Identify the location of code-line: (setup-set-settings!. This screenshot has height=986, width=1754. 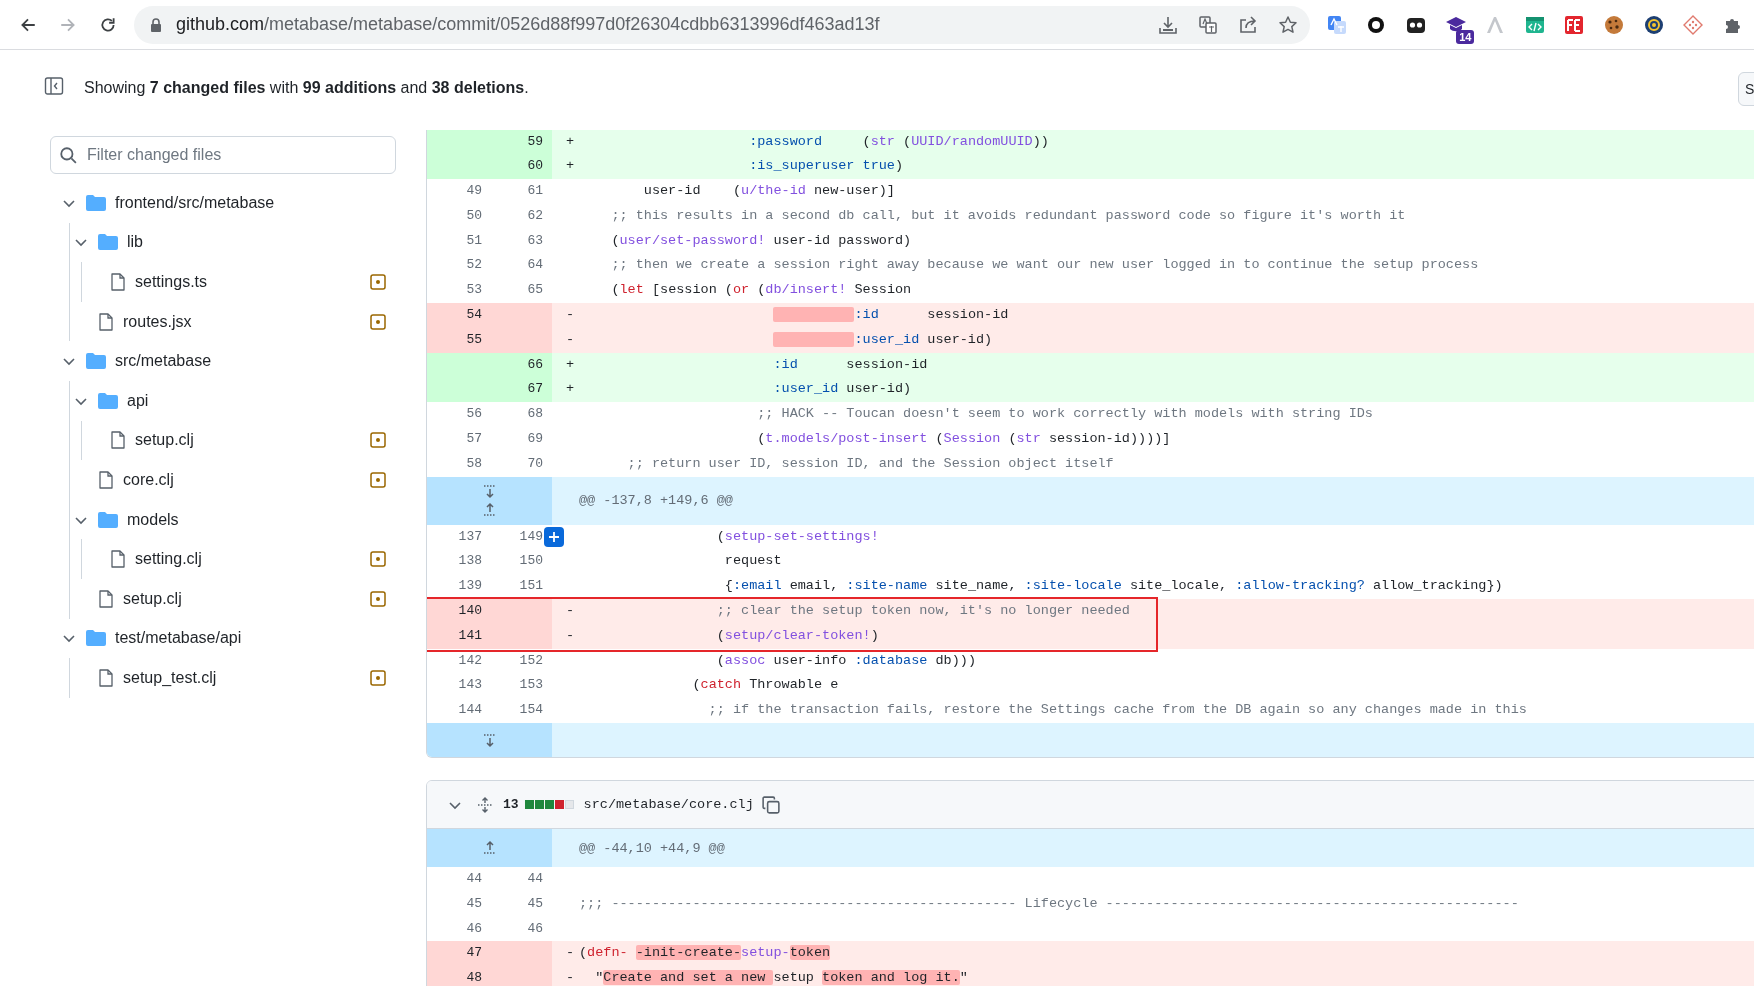
(797, 536).